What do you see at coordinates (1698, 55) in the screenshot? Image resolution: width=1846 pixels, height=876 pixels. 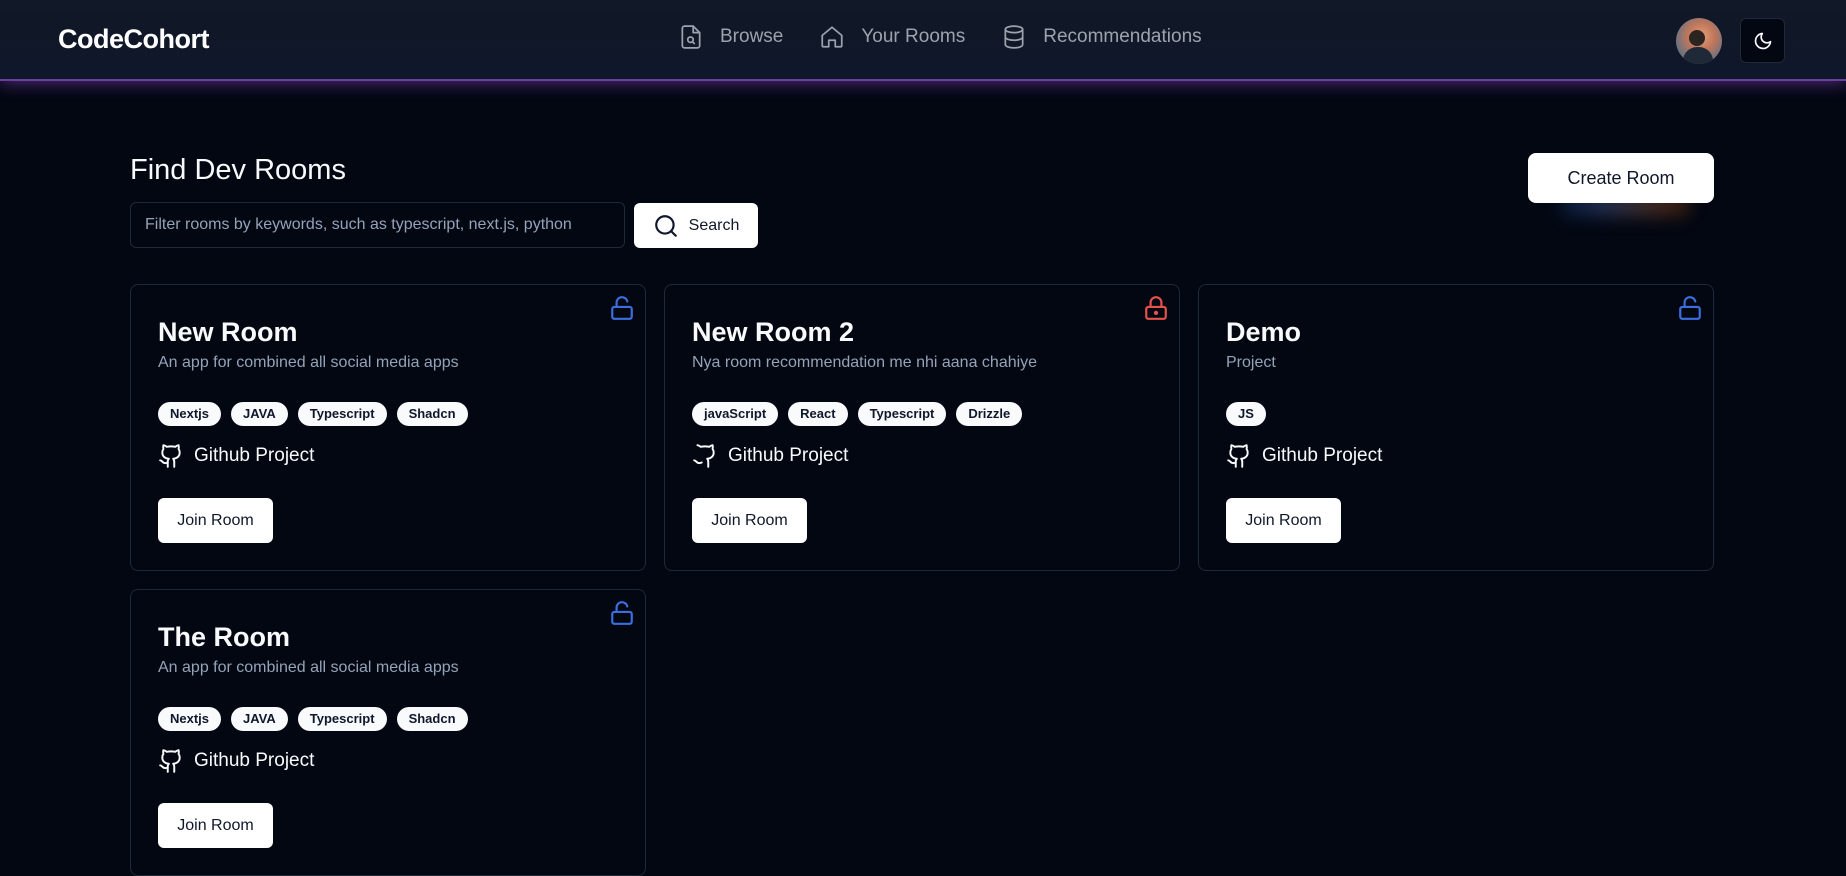 I see `avatar-body` at bounding box center [1698, 55].